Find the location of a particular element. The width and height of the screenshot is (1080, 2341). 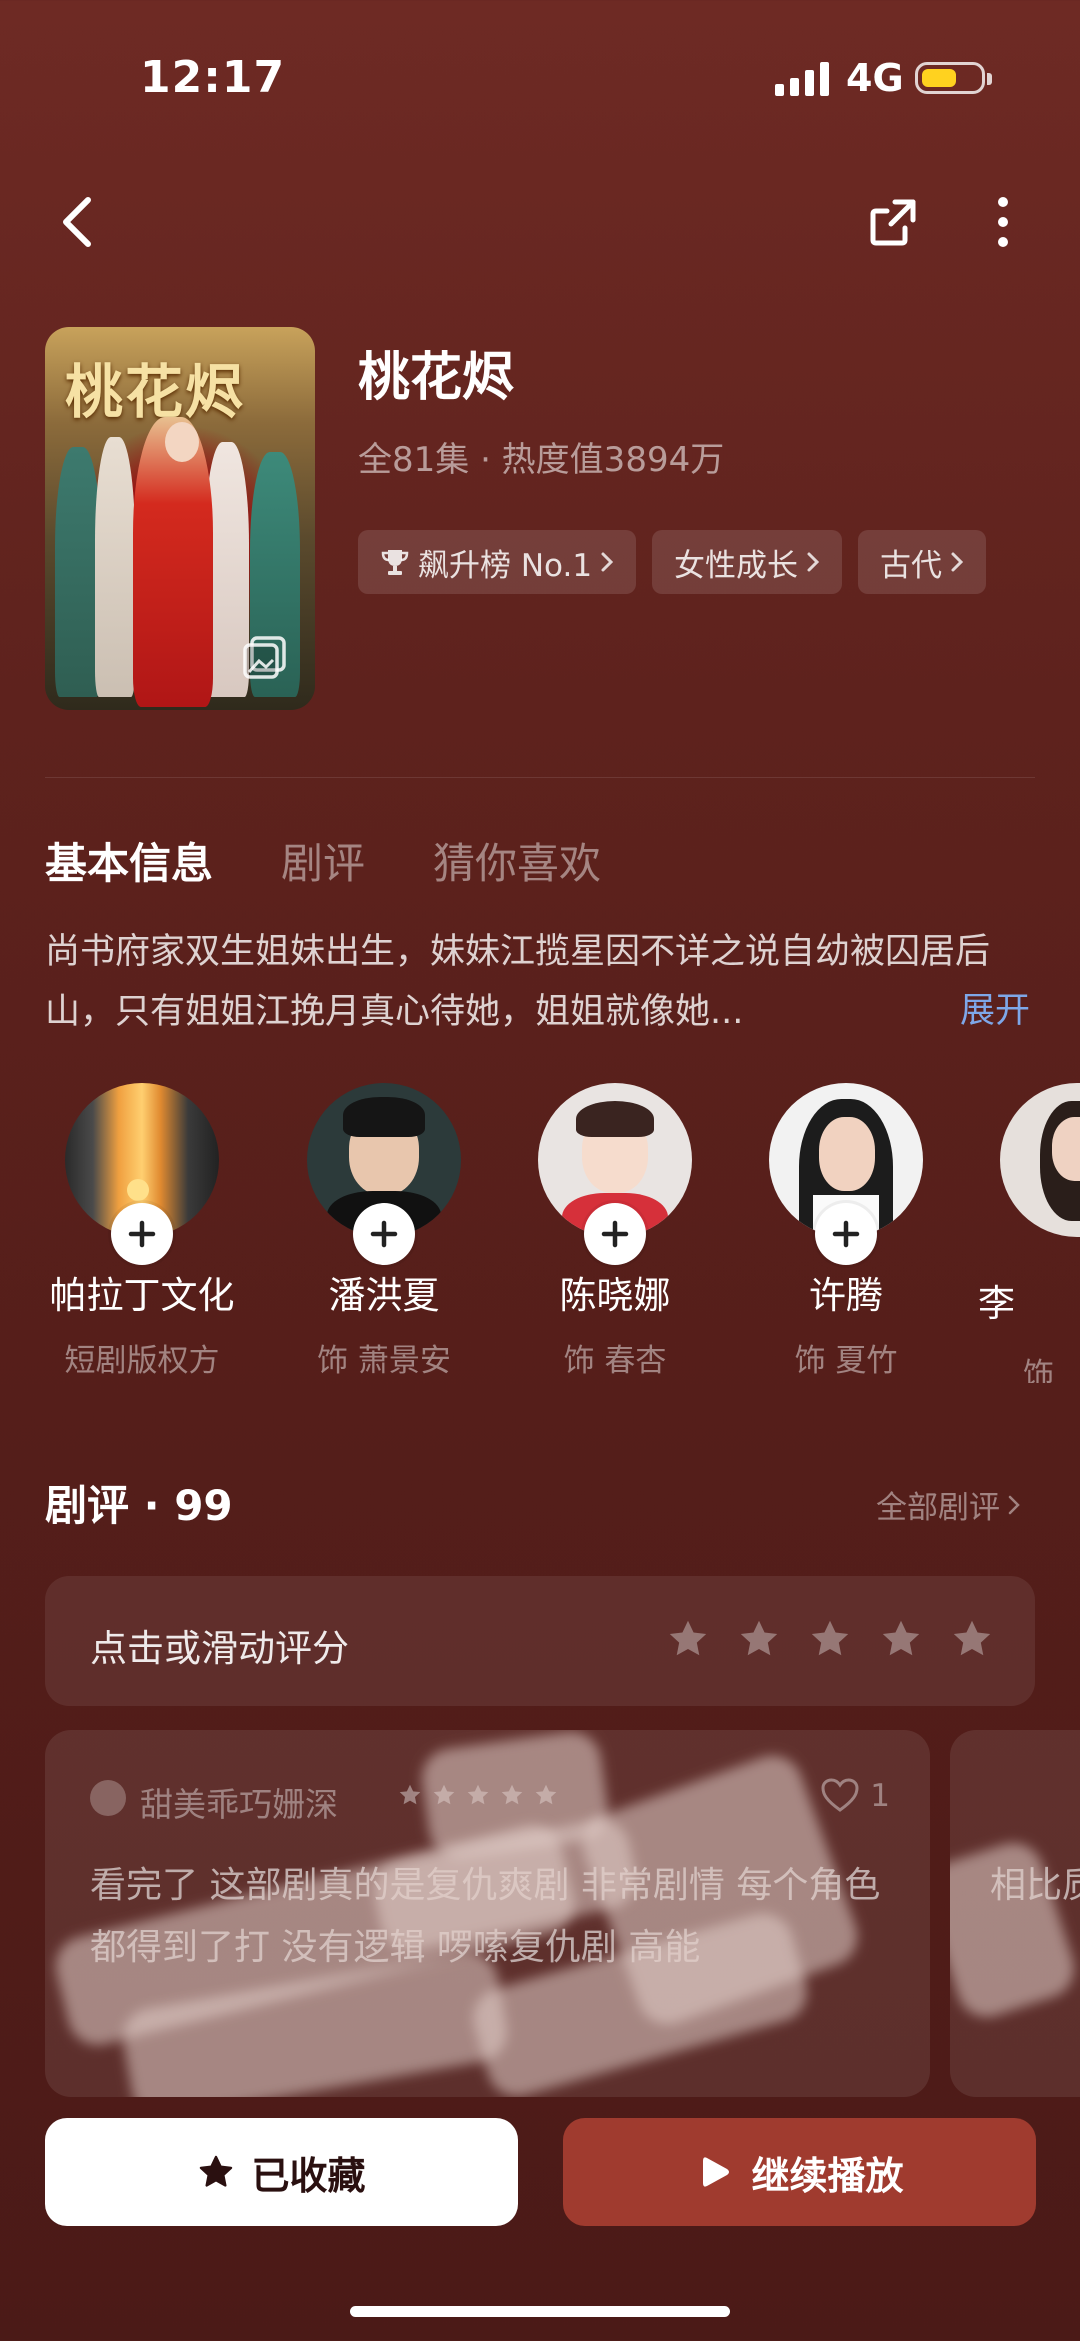

rating-input: 点击或滑动评分 is located at coordinates (540, 1641).